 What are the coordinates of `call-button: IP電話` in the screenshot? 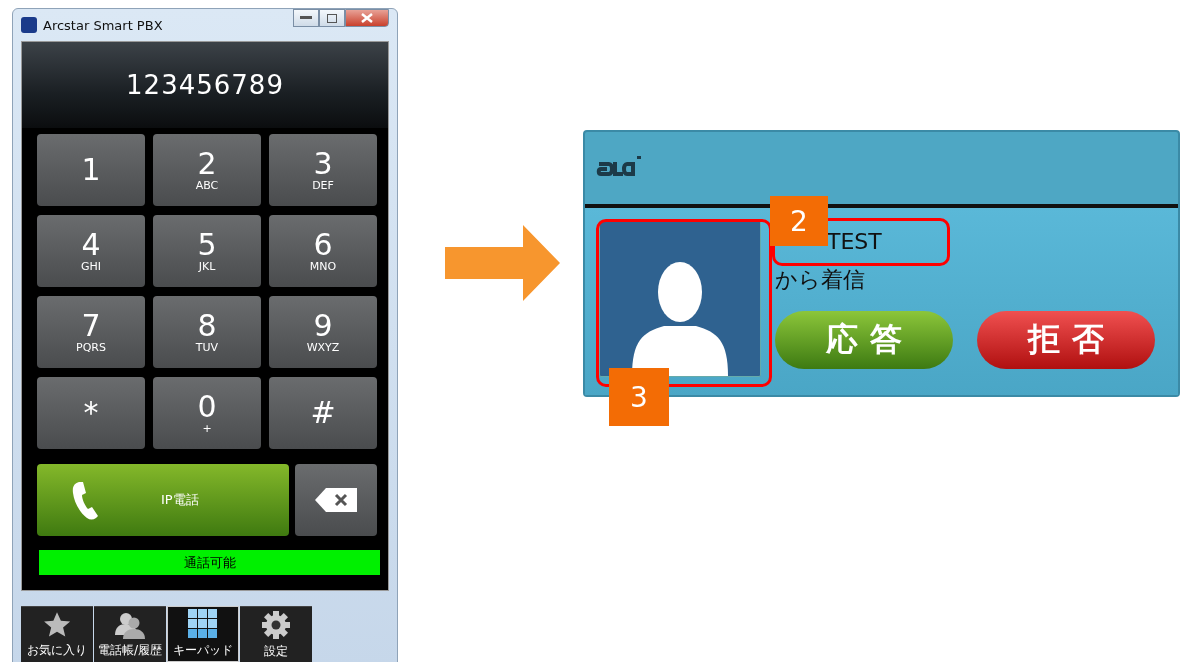 It's located at (163, 500).